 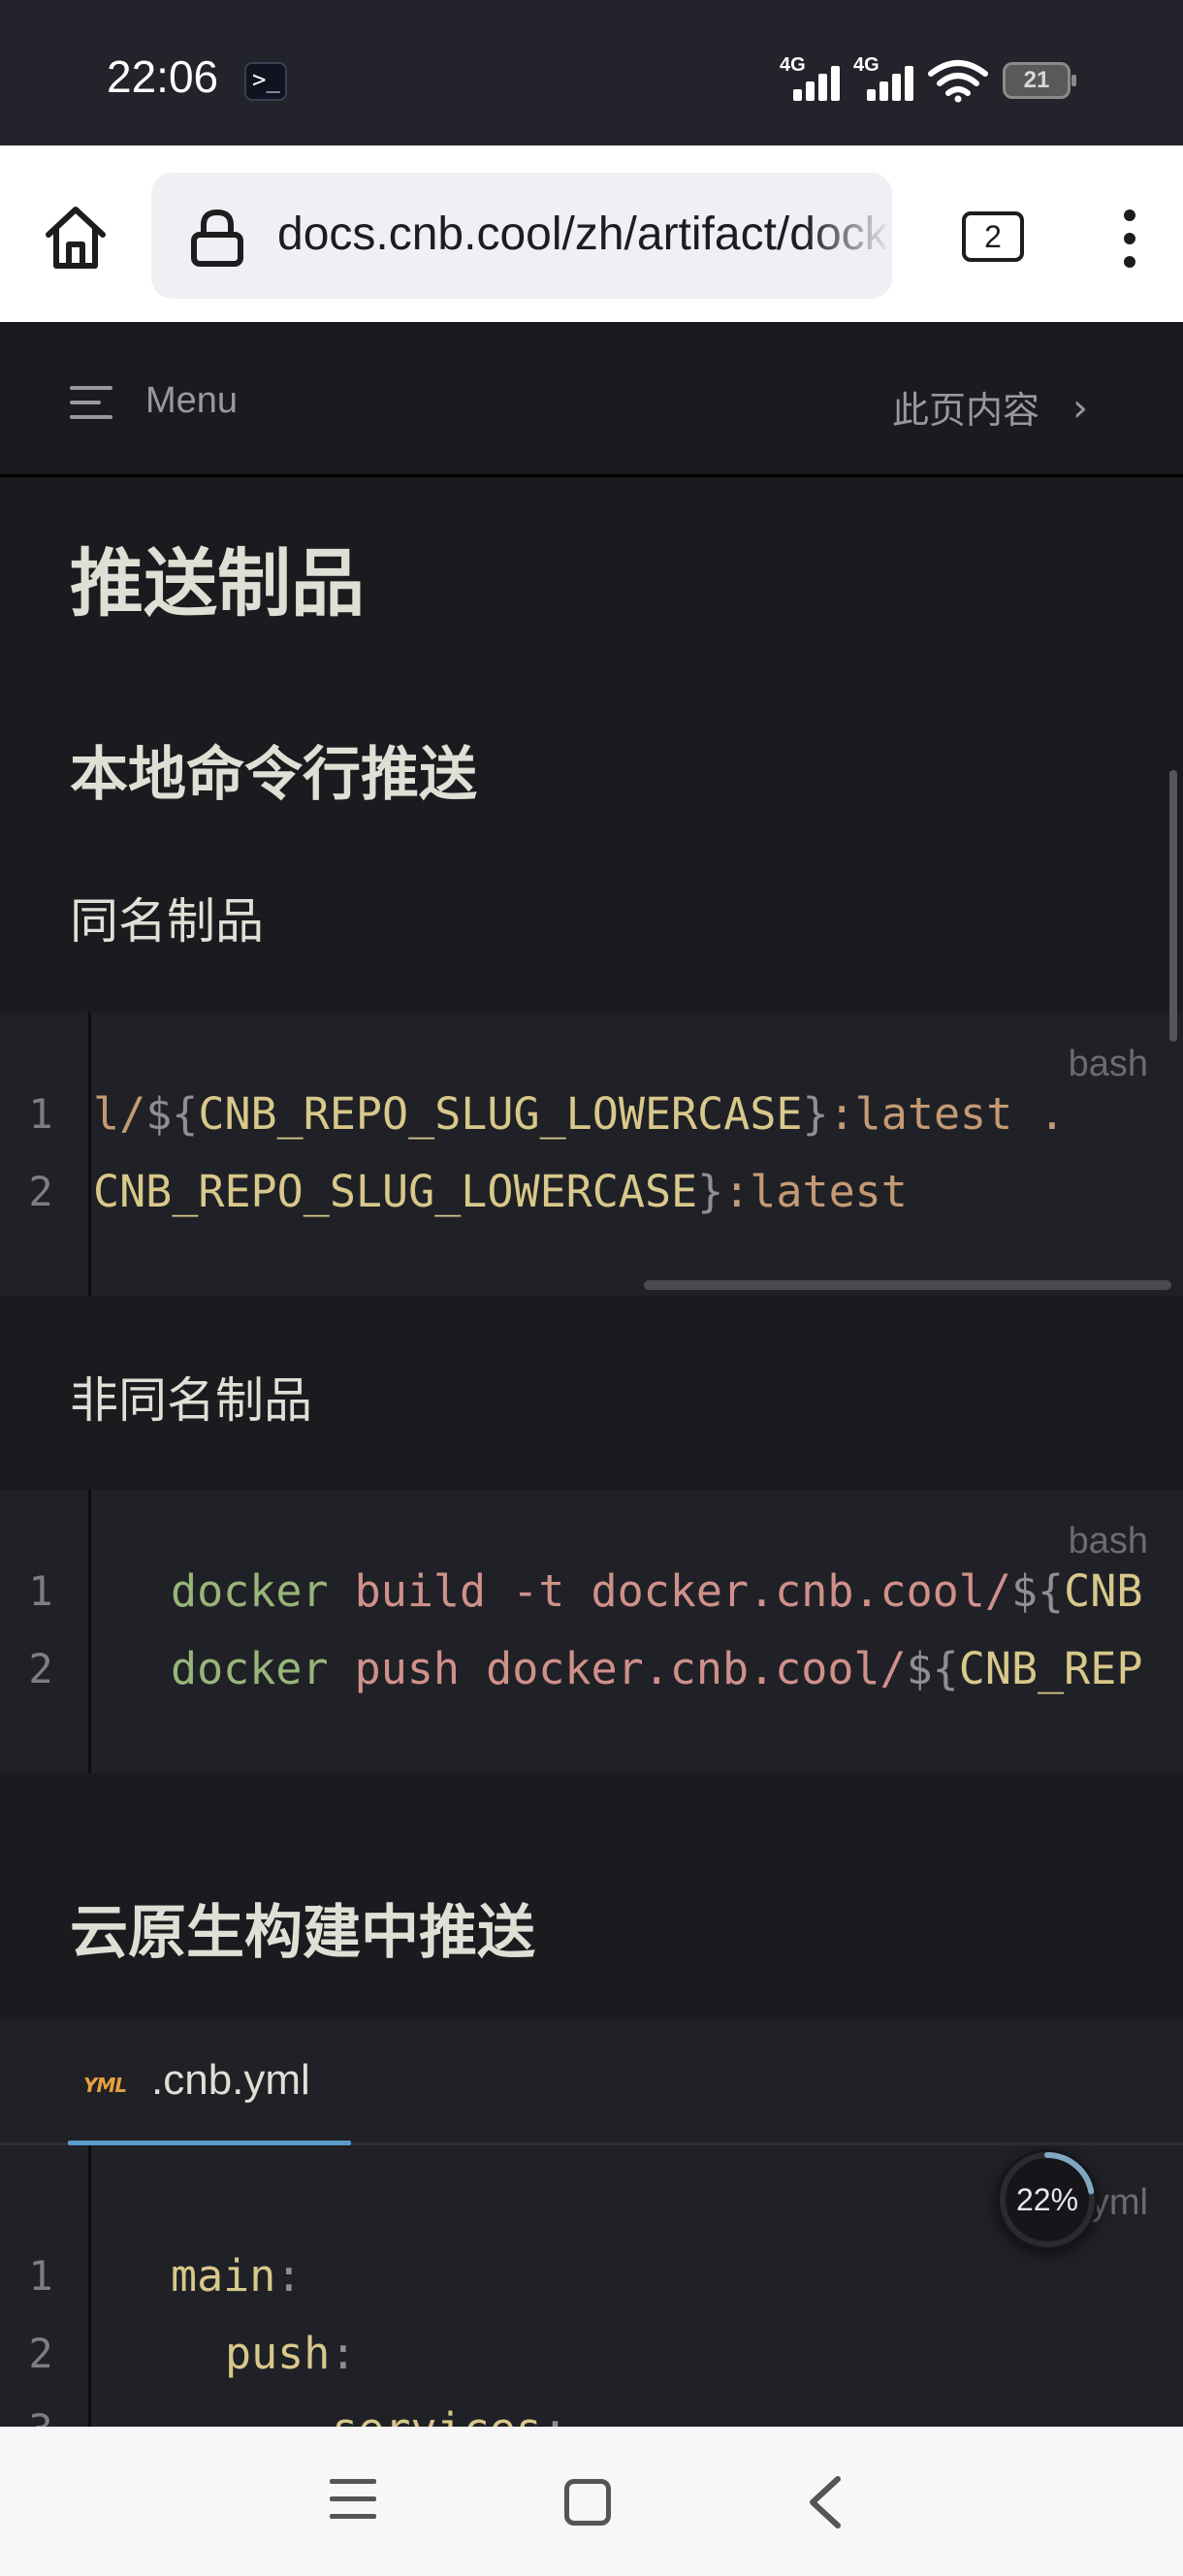 I want to click on code-token: push, so click(x=278, y=2353).